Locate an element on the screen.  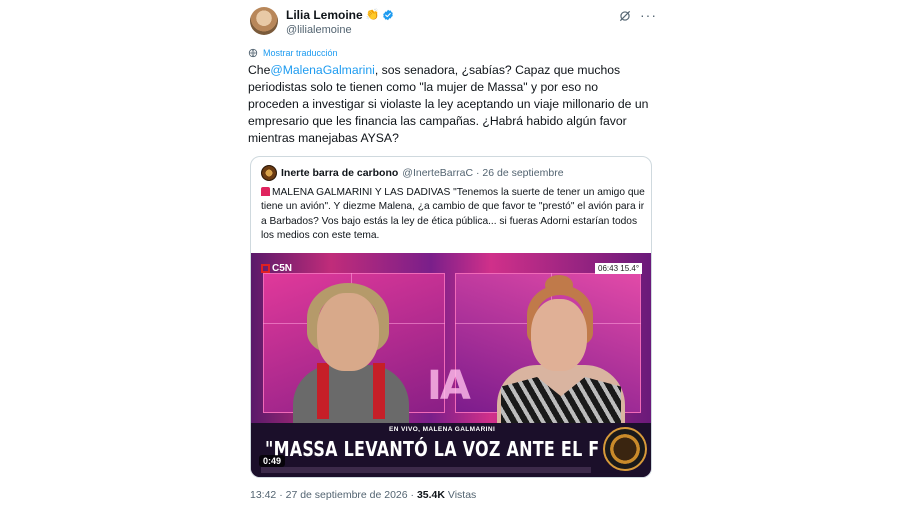
tweet-text-prefix: Che is located at coordinates (259, 70).